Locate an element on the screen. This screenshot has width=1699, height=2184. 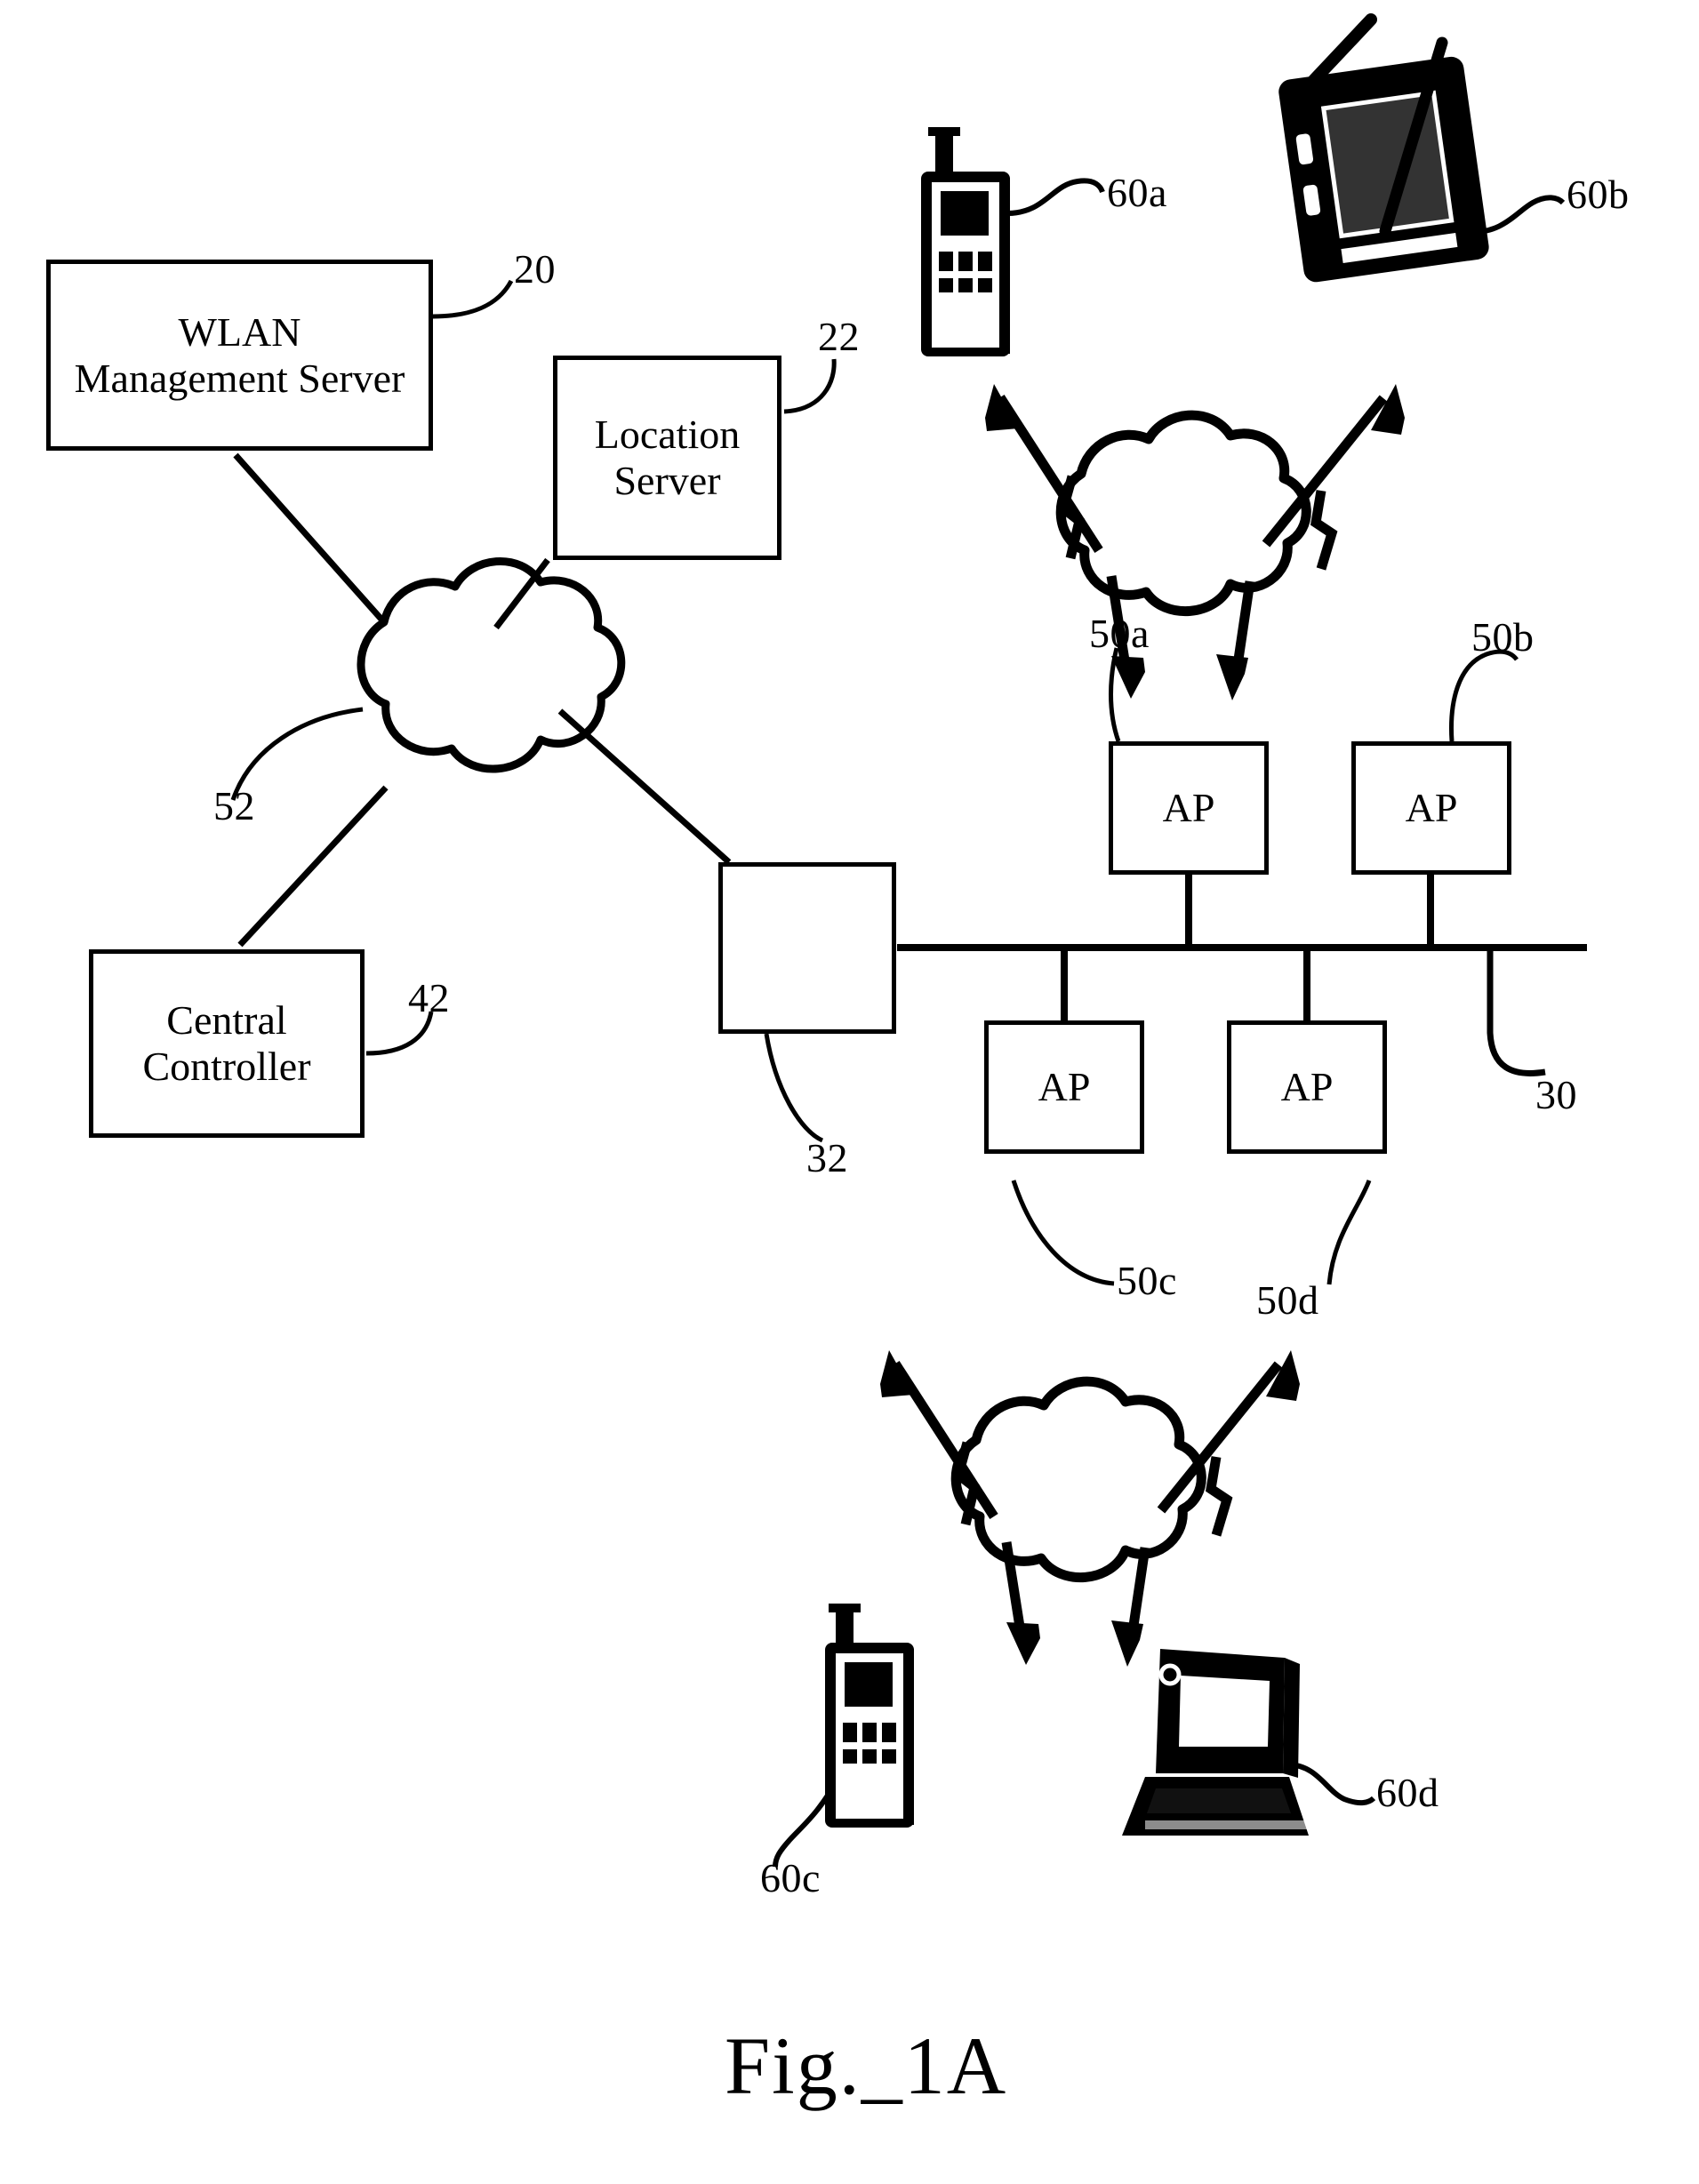
access-point-50b-box: AP is located at coordinates (1431, 808).